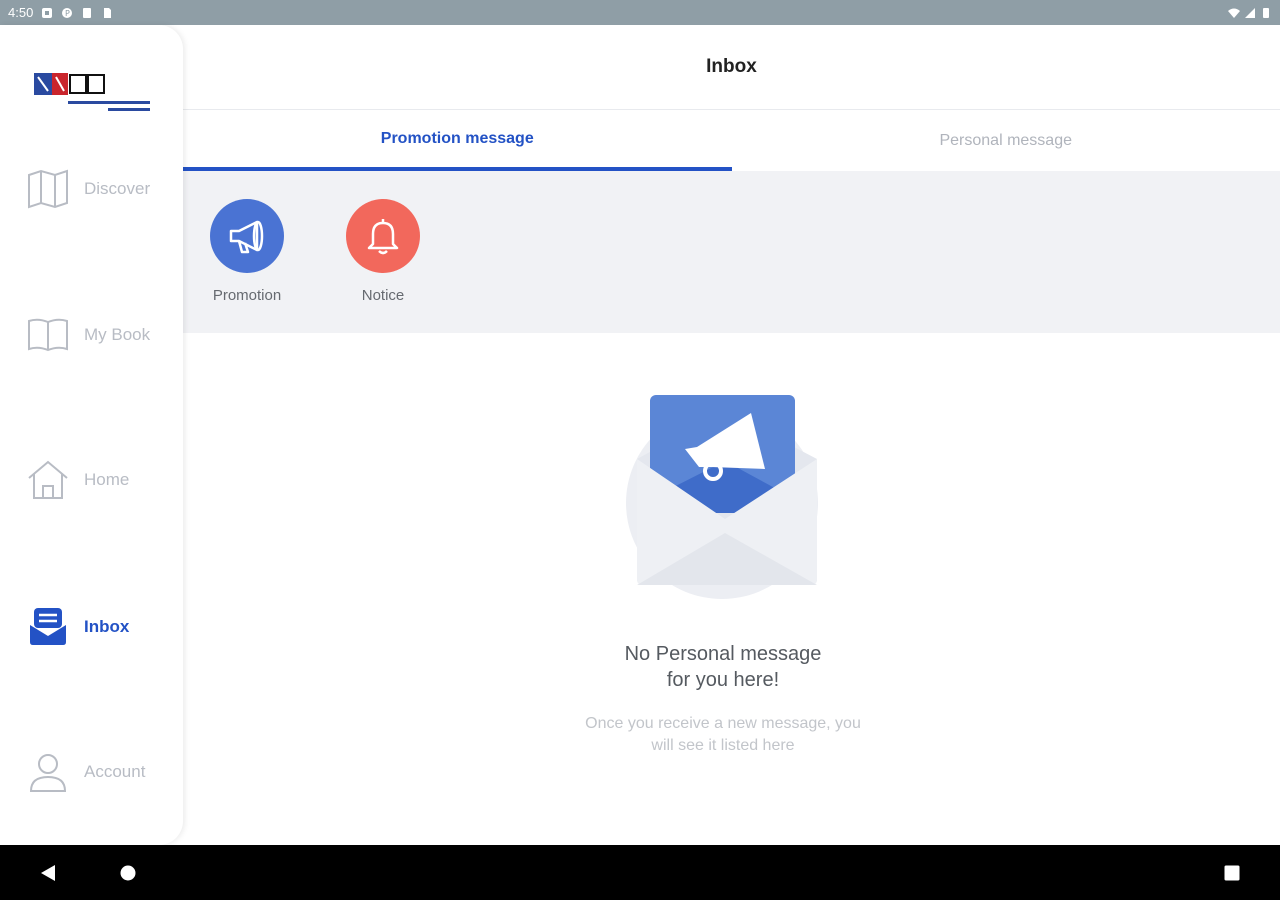  I want to click on battery-icon, so click(1266, 12).